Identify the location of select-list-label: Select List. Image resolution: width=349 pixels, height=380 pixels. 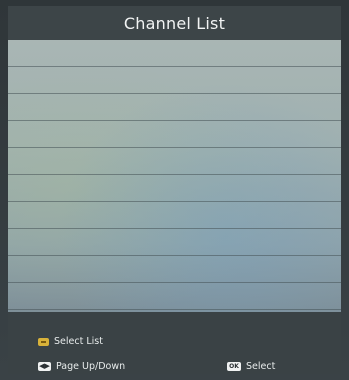
(78, 341).